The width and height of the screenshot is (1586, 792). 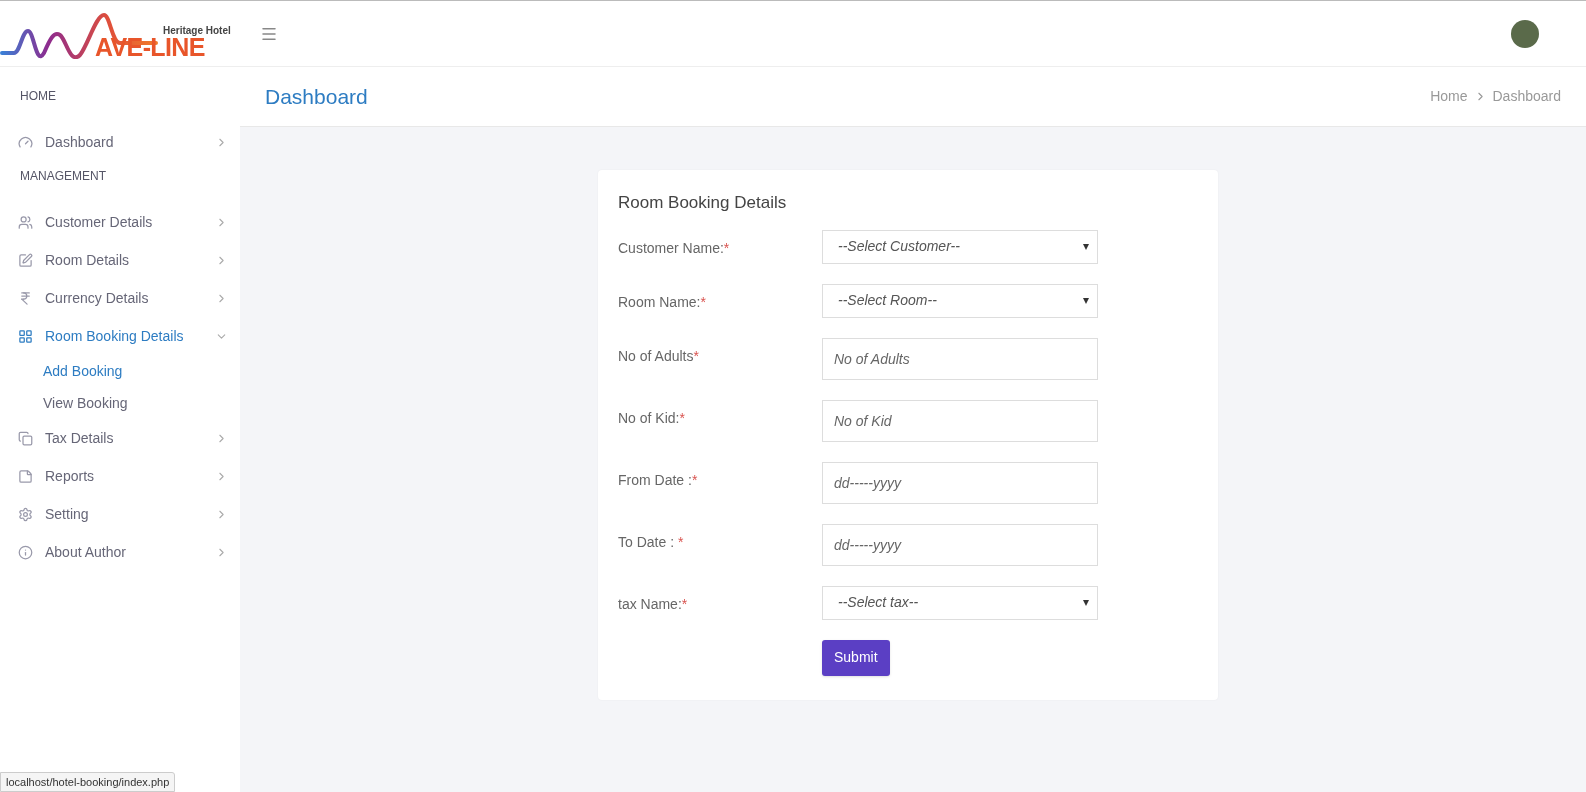 I want to click on avatar, so click(x=1525, y=33).